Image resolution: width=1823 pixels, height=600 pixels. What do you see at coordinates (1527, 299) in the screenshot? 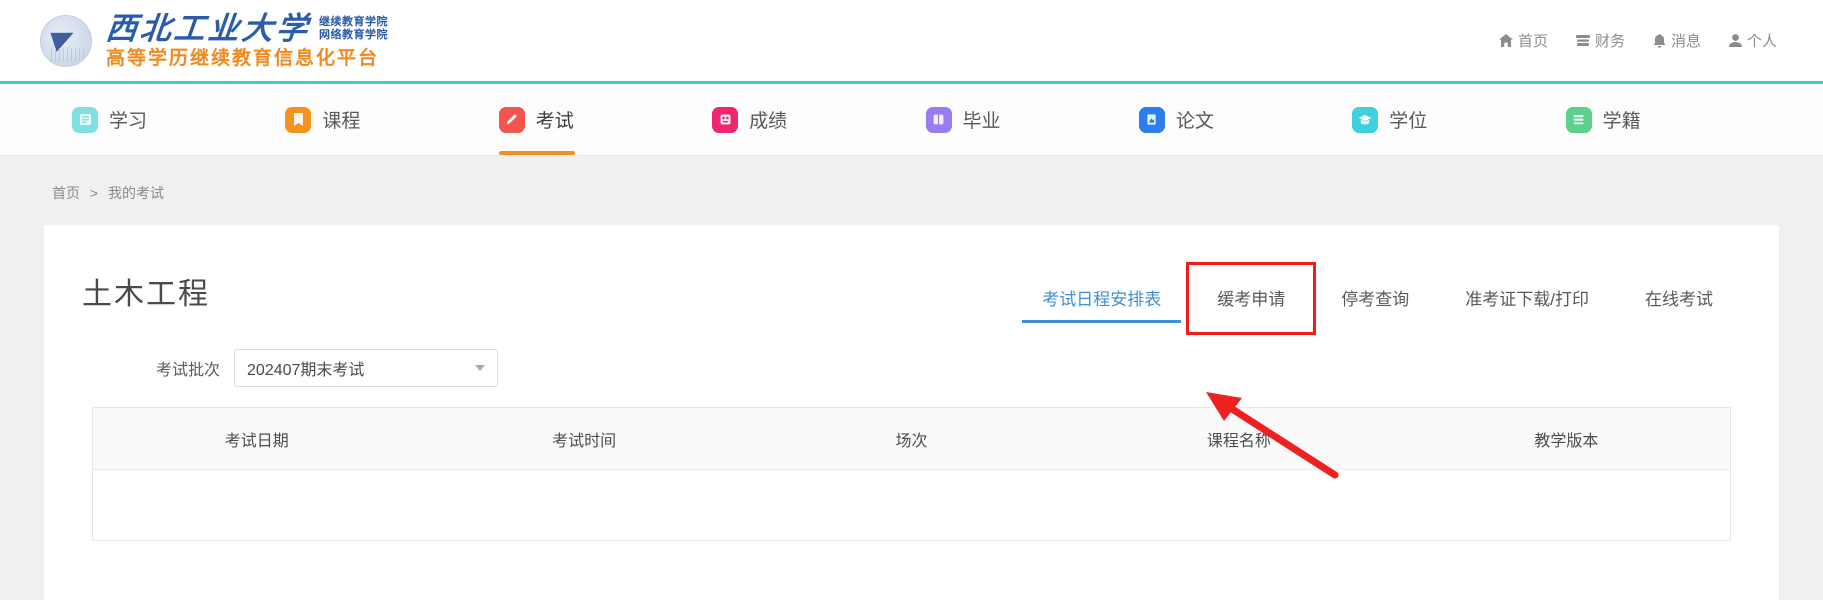
I see `tab-admission-ticket-download-label: 准考证下载/打印` at bounding box center [1527, 299].